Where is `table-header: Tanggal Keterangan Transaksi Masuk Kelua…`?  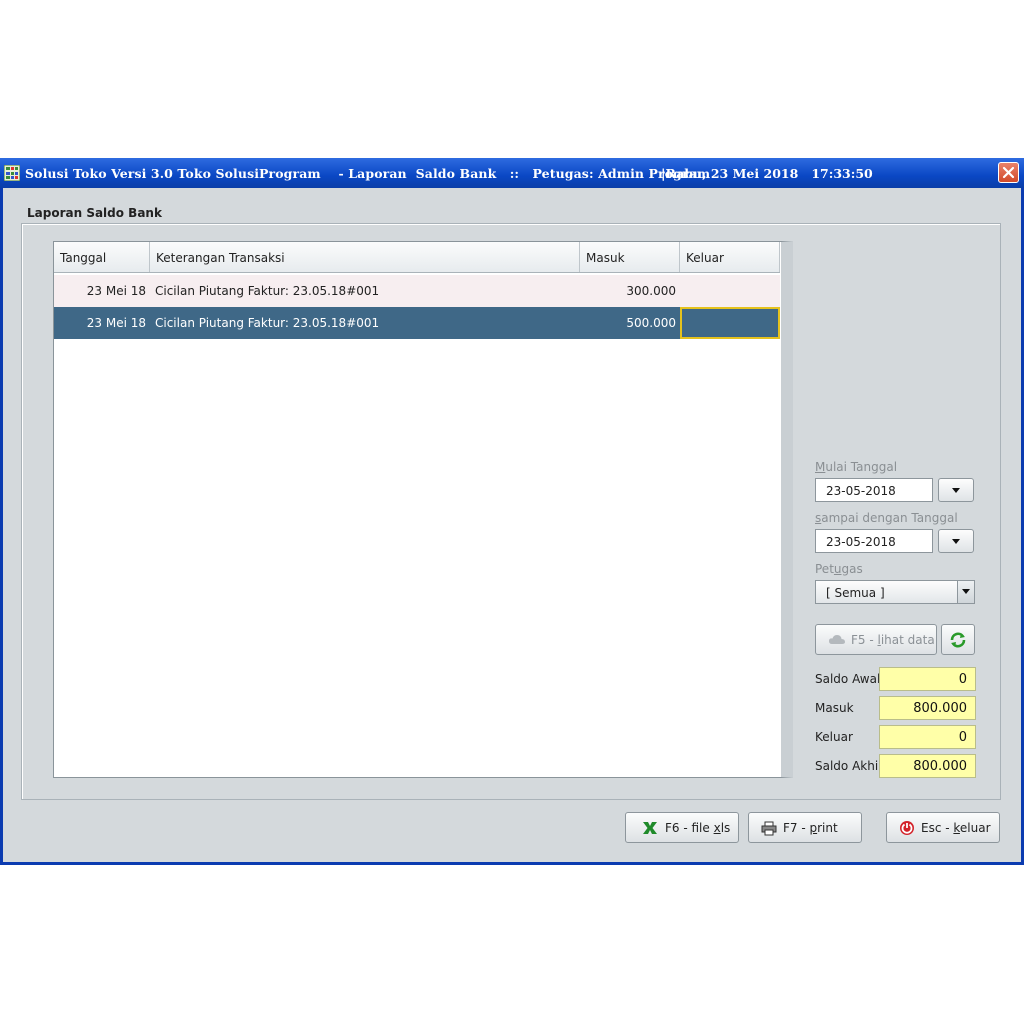
table-header: Tanggal Keterangan Transaksi Masuk Kelua… is located at coordinates (417, 257).